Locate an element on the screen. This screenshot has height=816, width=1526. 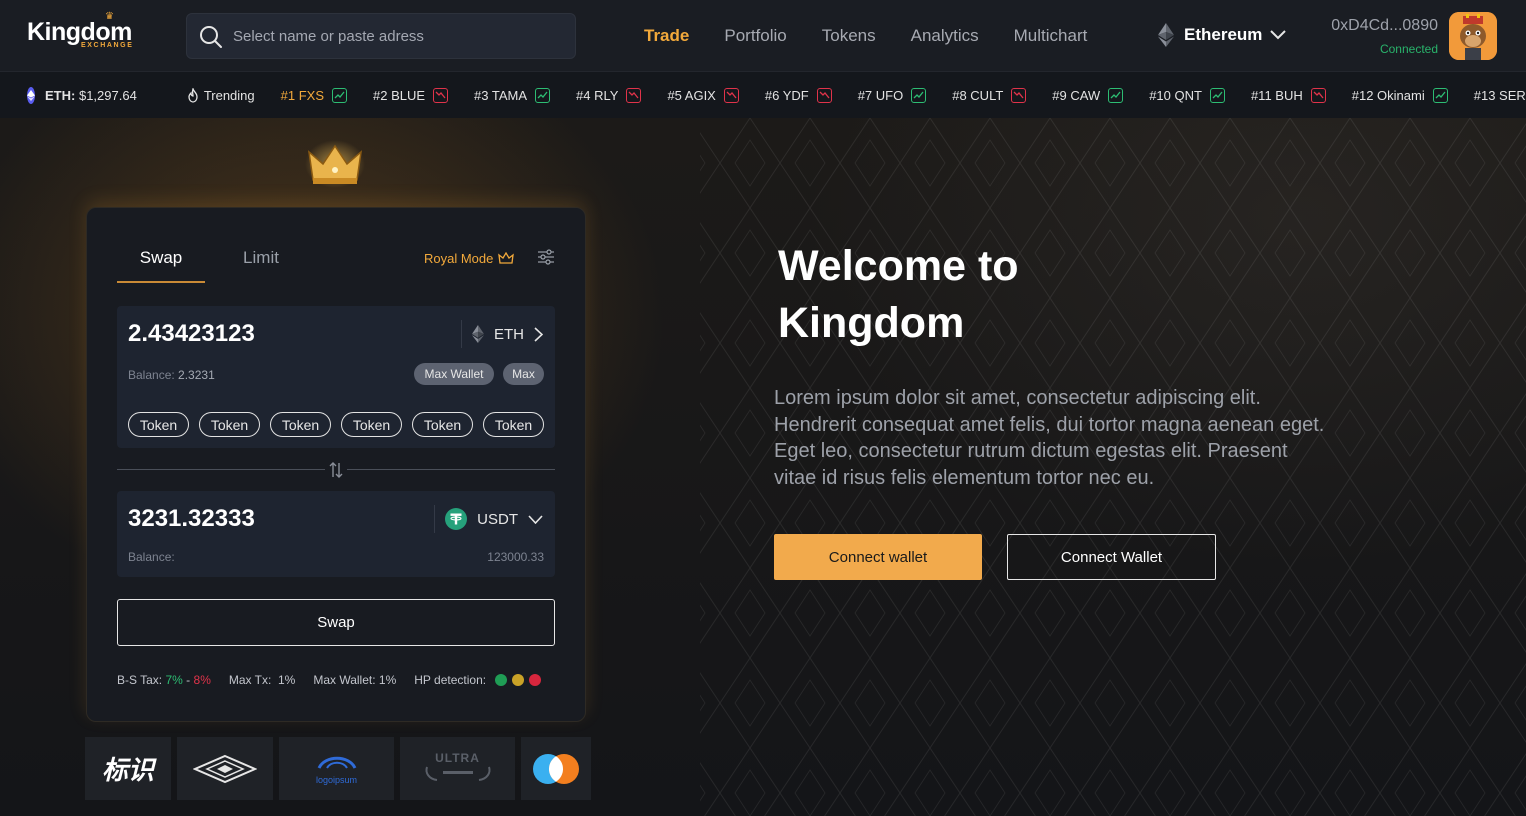
search-box is located at coordinates (381, 36).